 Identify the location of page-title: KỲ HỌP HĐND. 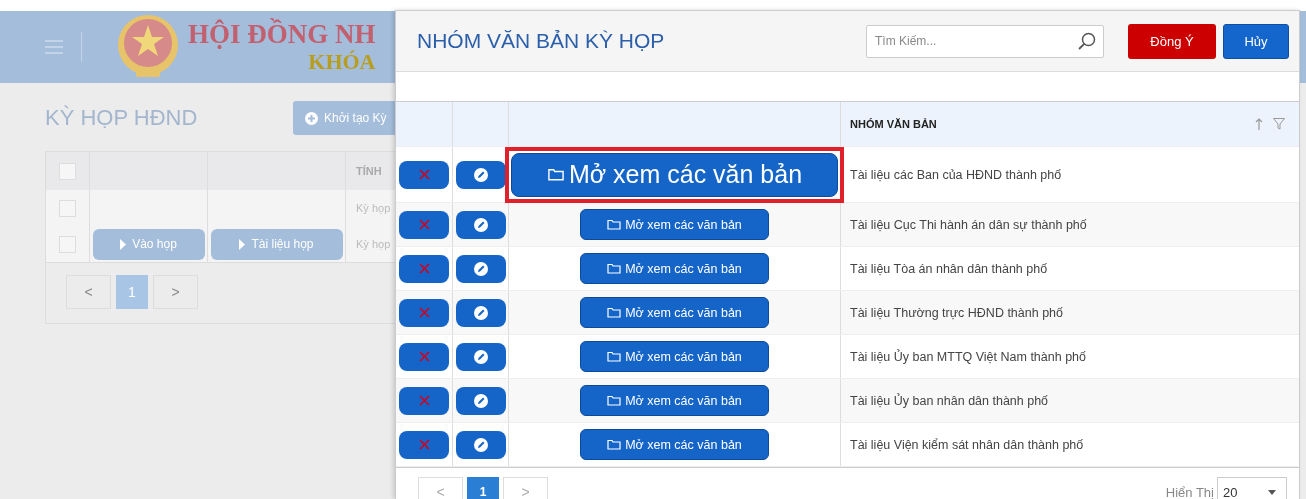
(122, 118).